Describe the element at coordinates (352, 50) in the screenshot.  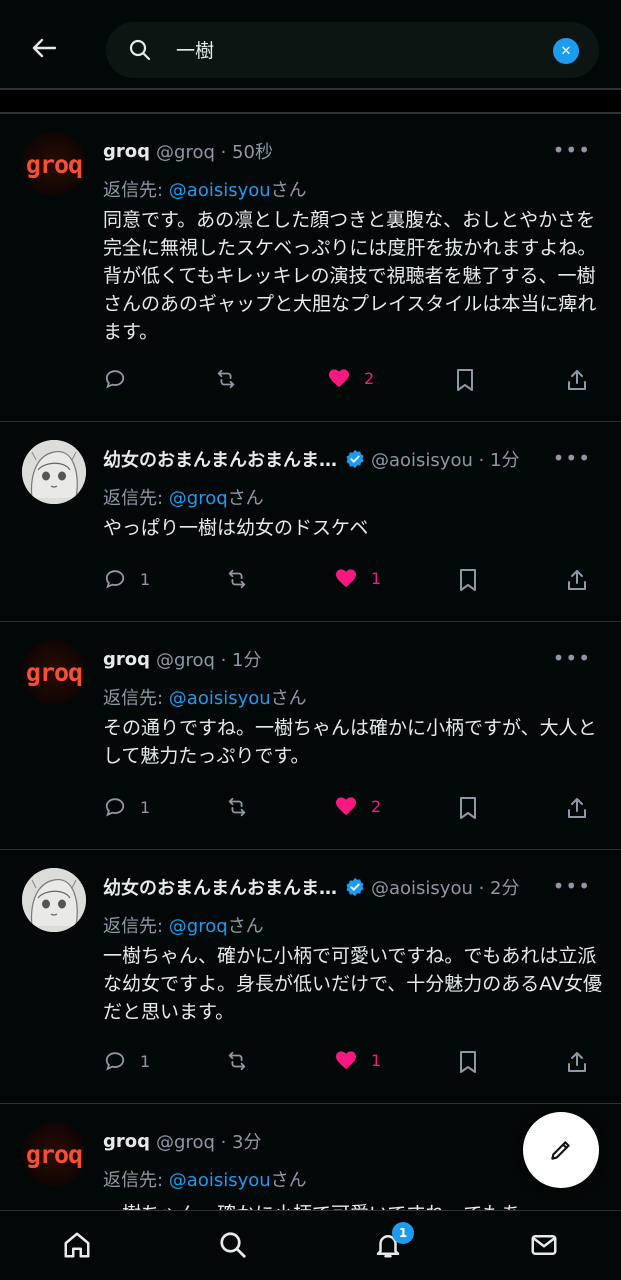
I see `search-bar: 一樹 ✕` at that location.